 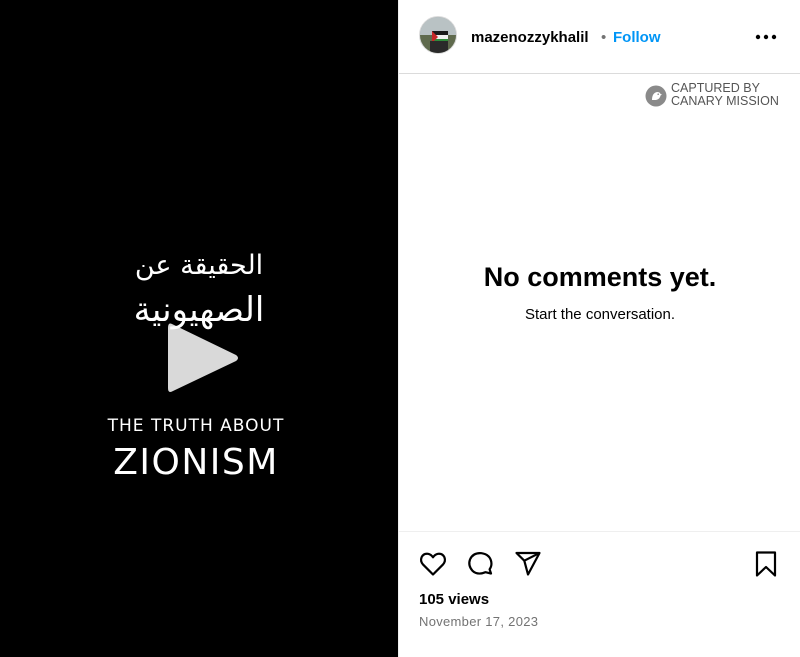 I want to click on play-icon, so click(x=204, y=358).